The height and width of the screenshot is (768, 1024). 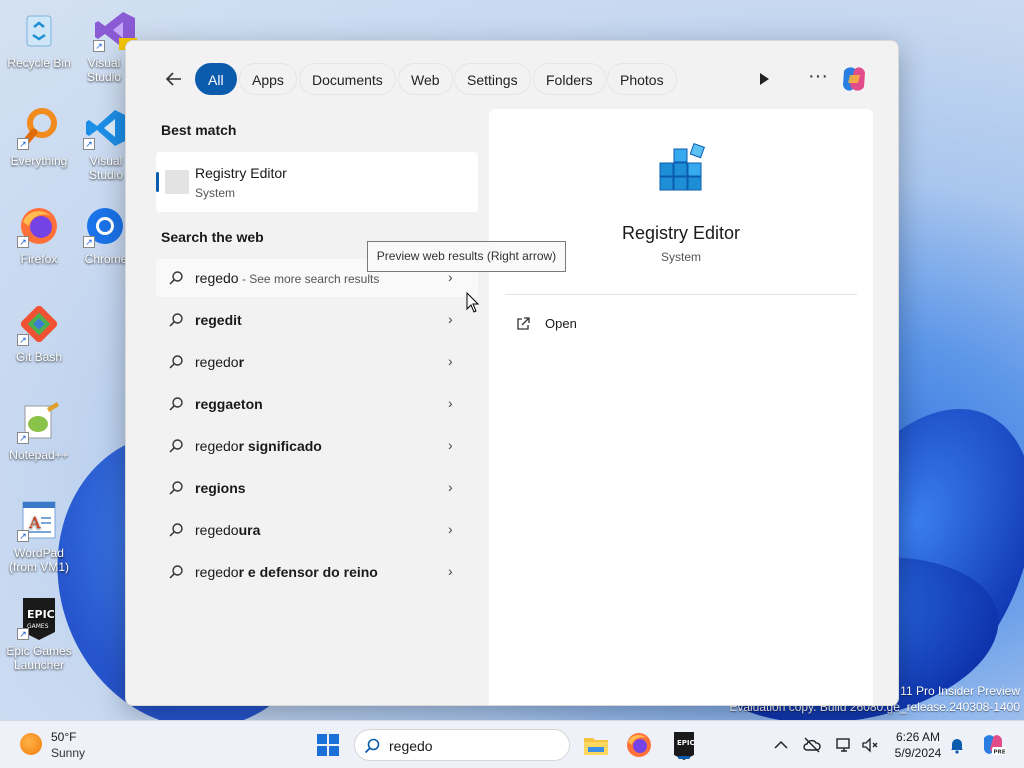 What do you see at coordinates (569, 79) in the screenshot?
I see `filter-tab-folders: Folders` at bounding box center [569, 79].